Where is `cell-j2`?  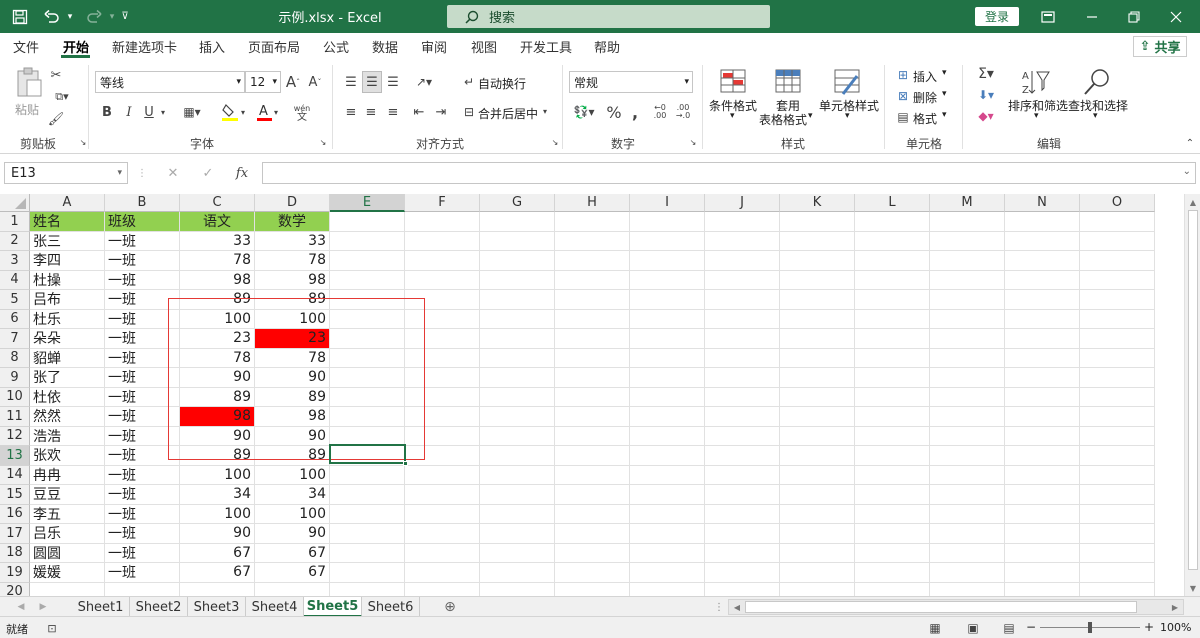 cell-j2 is located at coordinates (742, 241).